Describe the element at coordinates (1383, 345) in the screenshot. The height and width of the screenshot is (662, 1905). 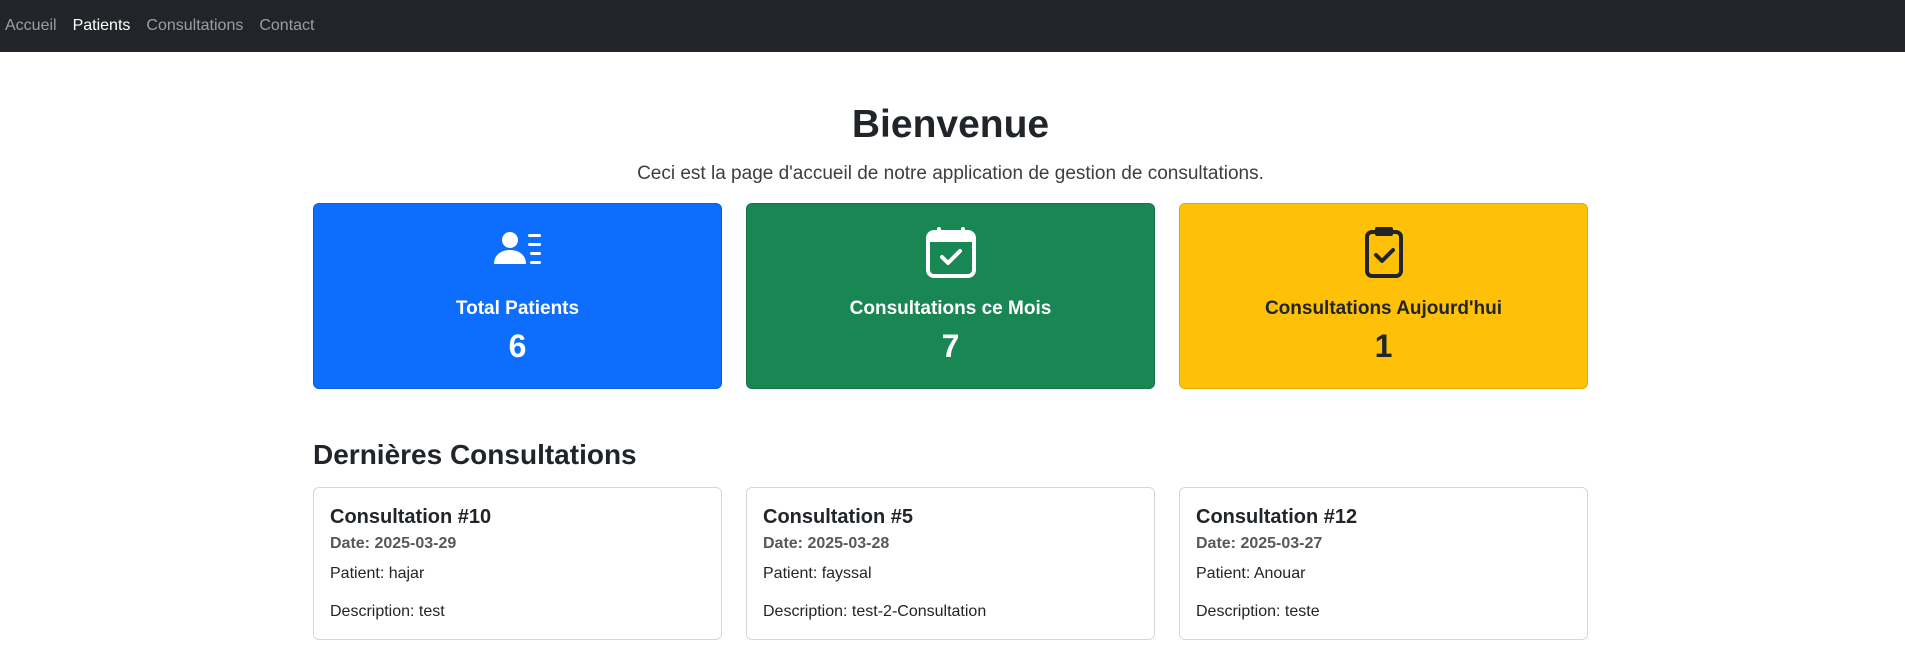
I see `stat-value: 1` at that location.